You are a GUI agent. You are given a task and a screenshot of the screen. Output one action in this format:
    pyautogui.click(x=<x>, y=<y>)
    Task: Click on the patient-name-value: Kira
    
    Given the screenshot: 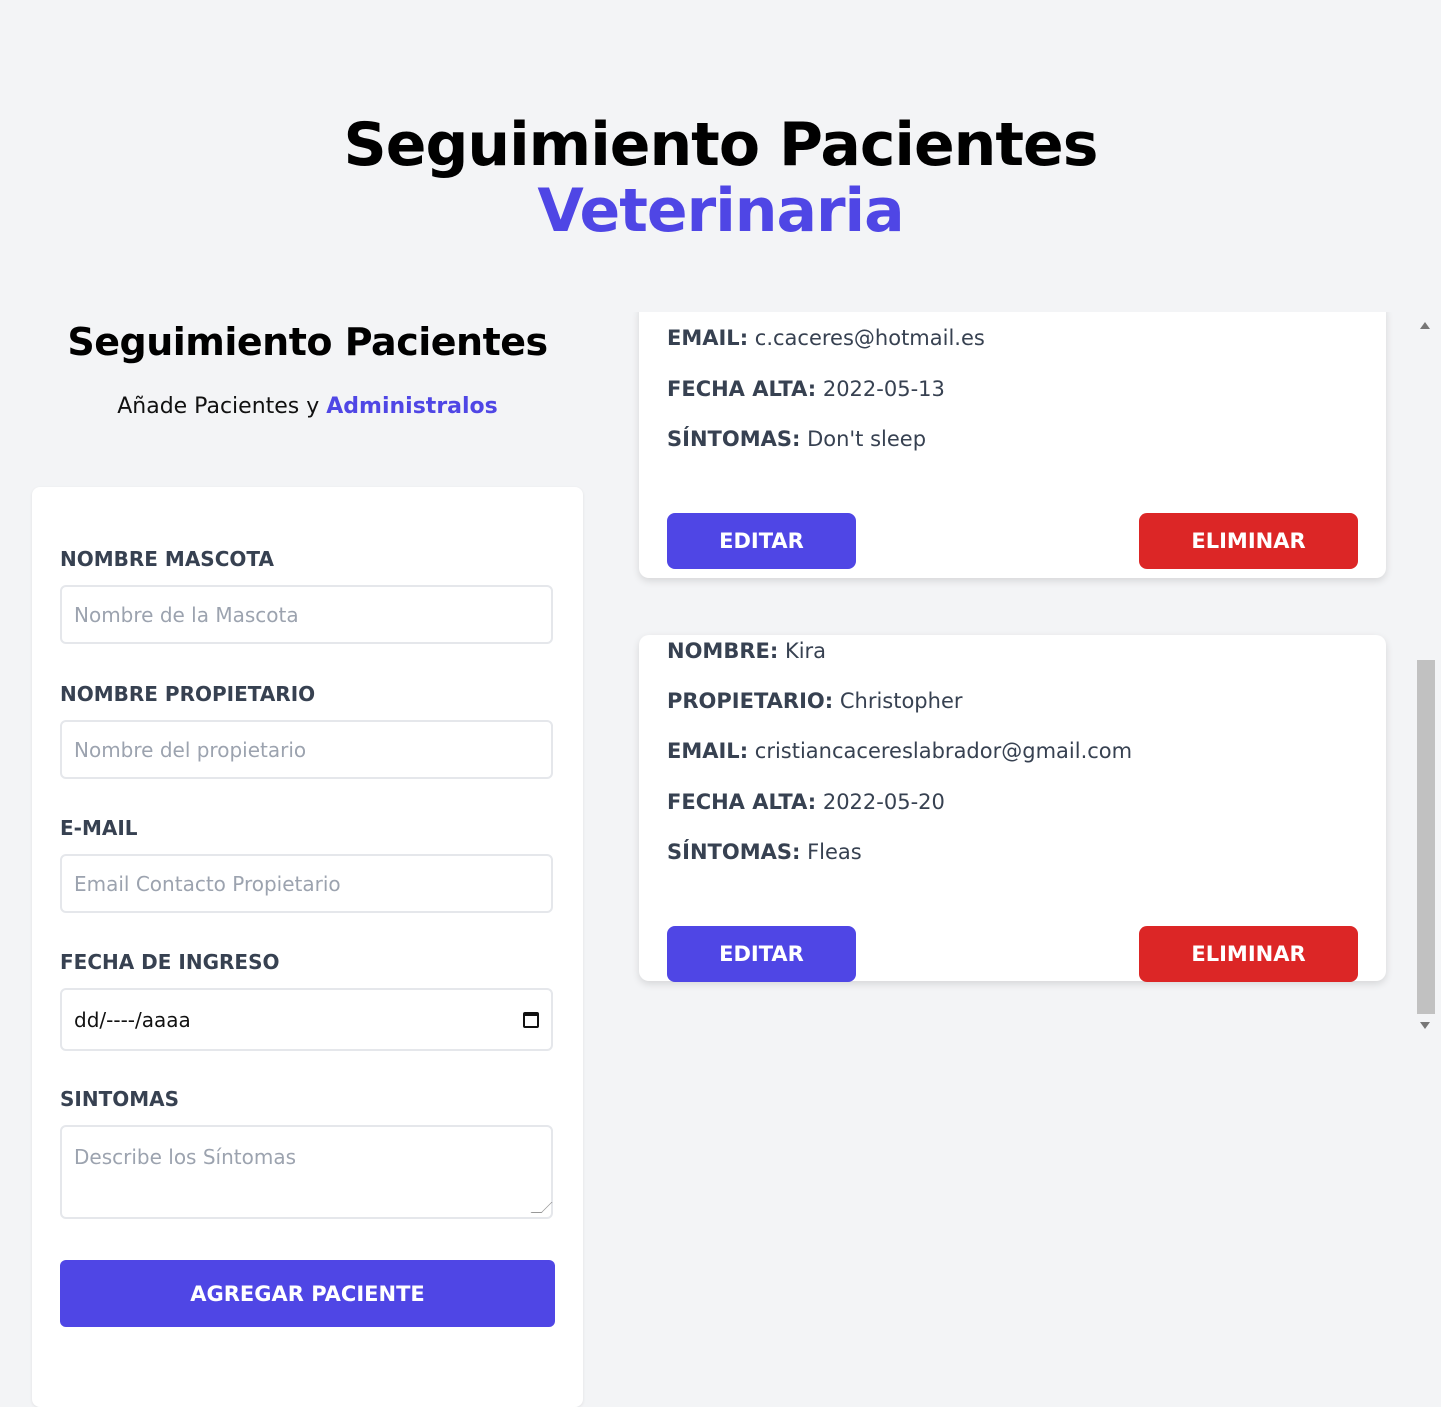 What is the action you would take?
    pyautogui.click(x=805, y=651)
    